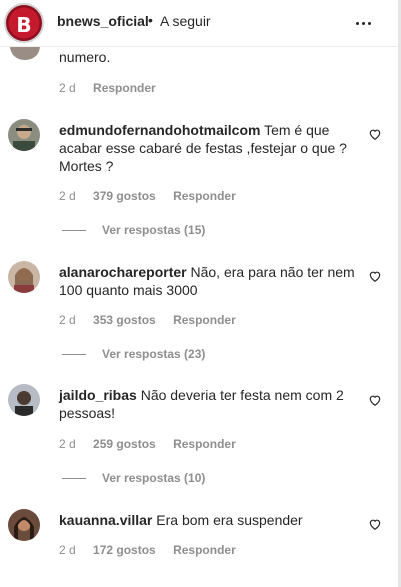  I want to click on view-replies-button: Ver respostas (10), so click(133, 478).